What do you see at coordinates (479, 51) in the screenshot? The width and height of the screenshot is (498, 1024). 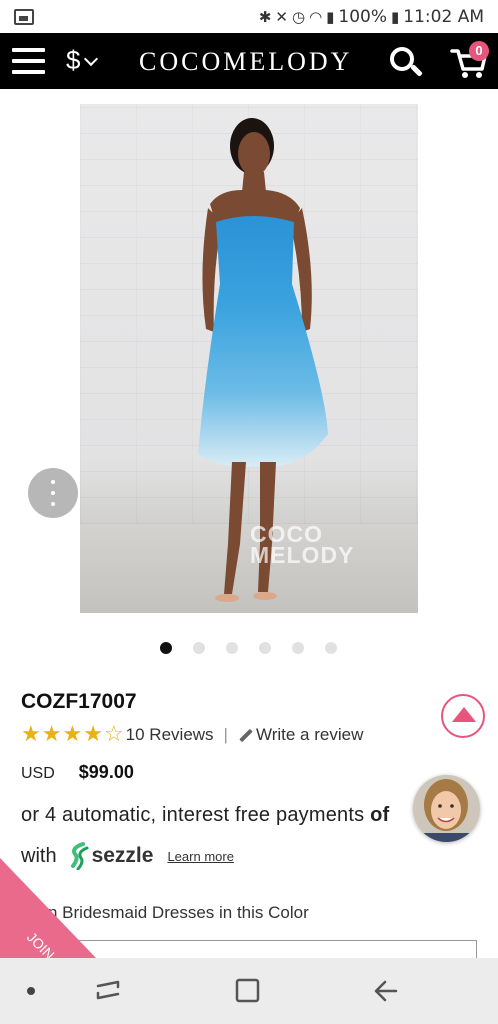 I see `cart-count-badge: 0` at bounding box center [479, 51].